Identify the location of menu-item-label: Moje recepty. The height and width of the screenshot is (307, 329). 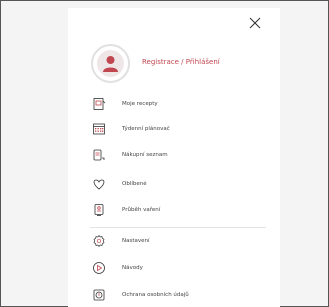
(140, 104).